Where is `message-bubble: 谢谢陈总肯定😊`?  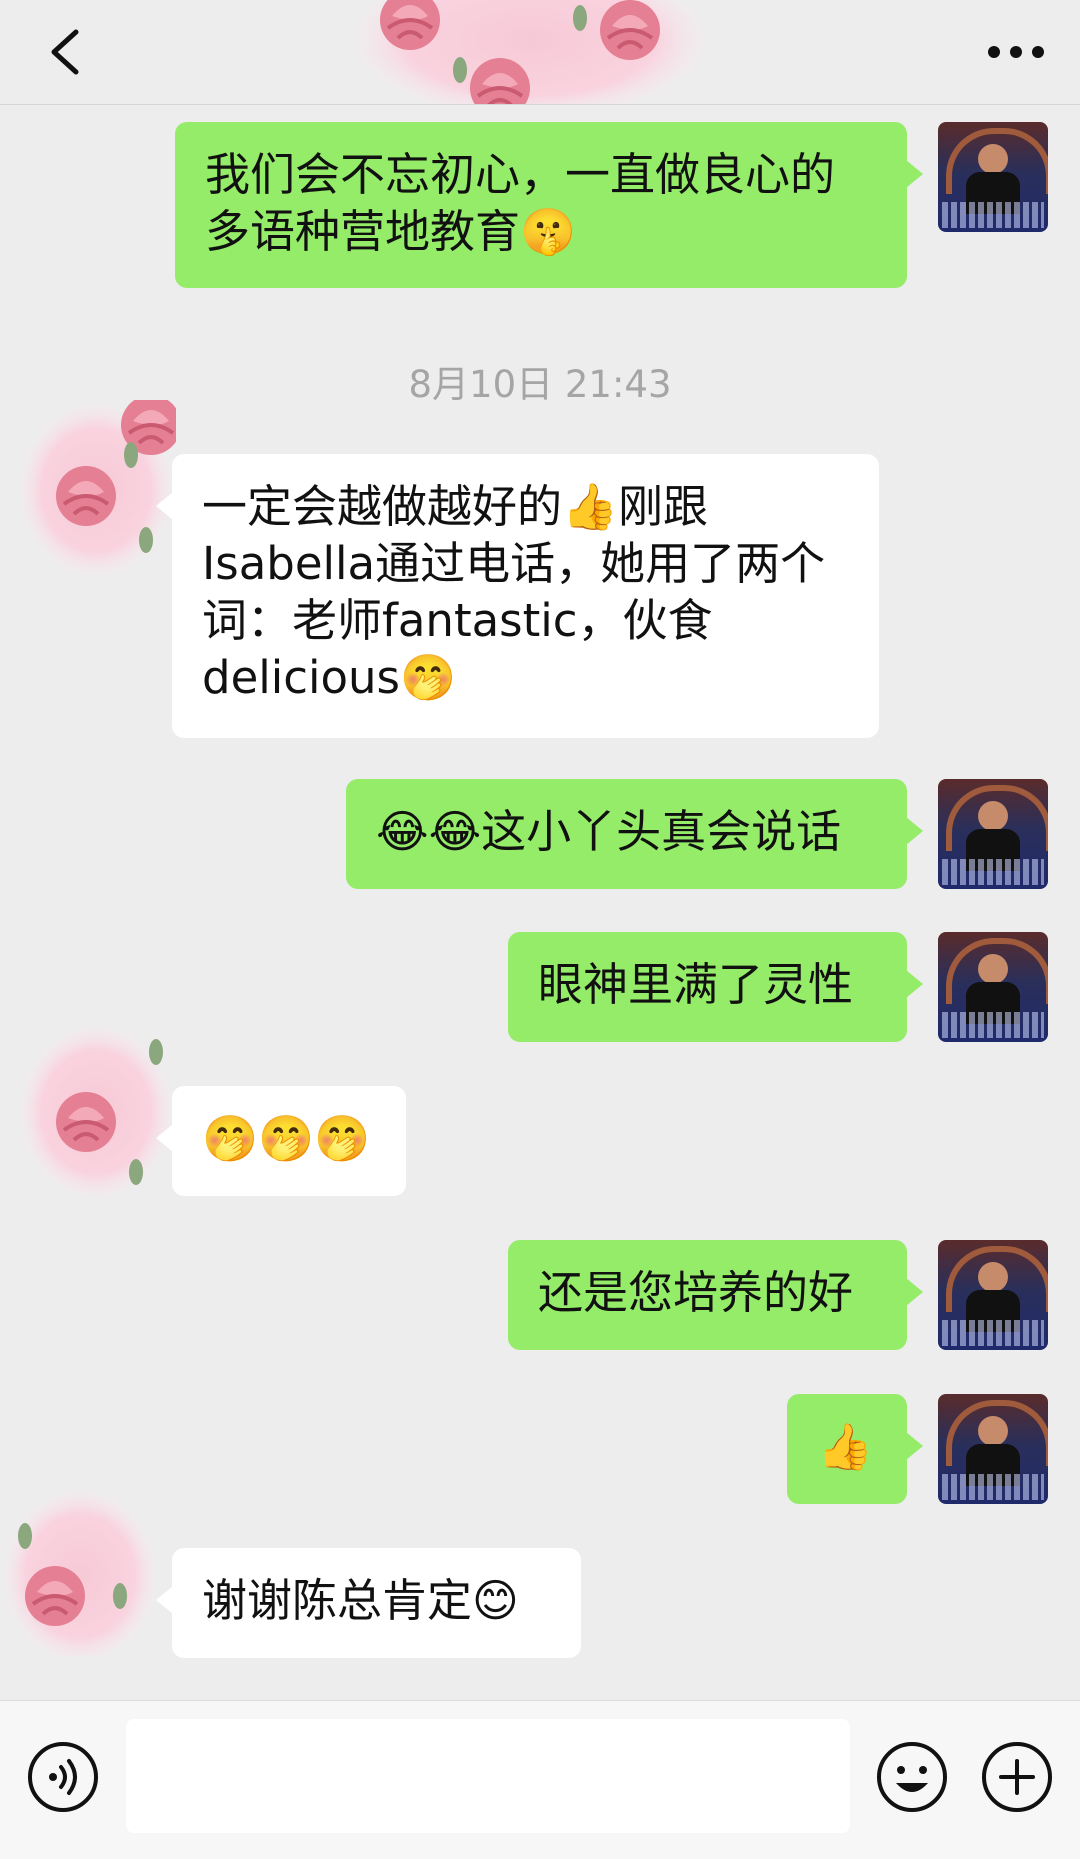 message-bubble: 谢谢陈总肯定😊 is located at coordinates (368, 1603).